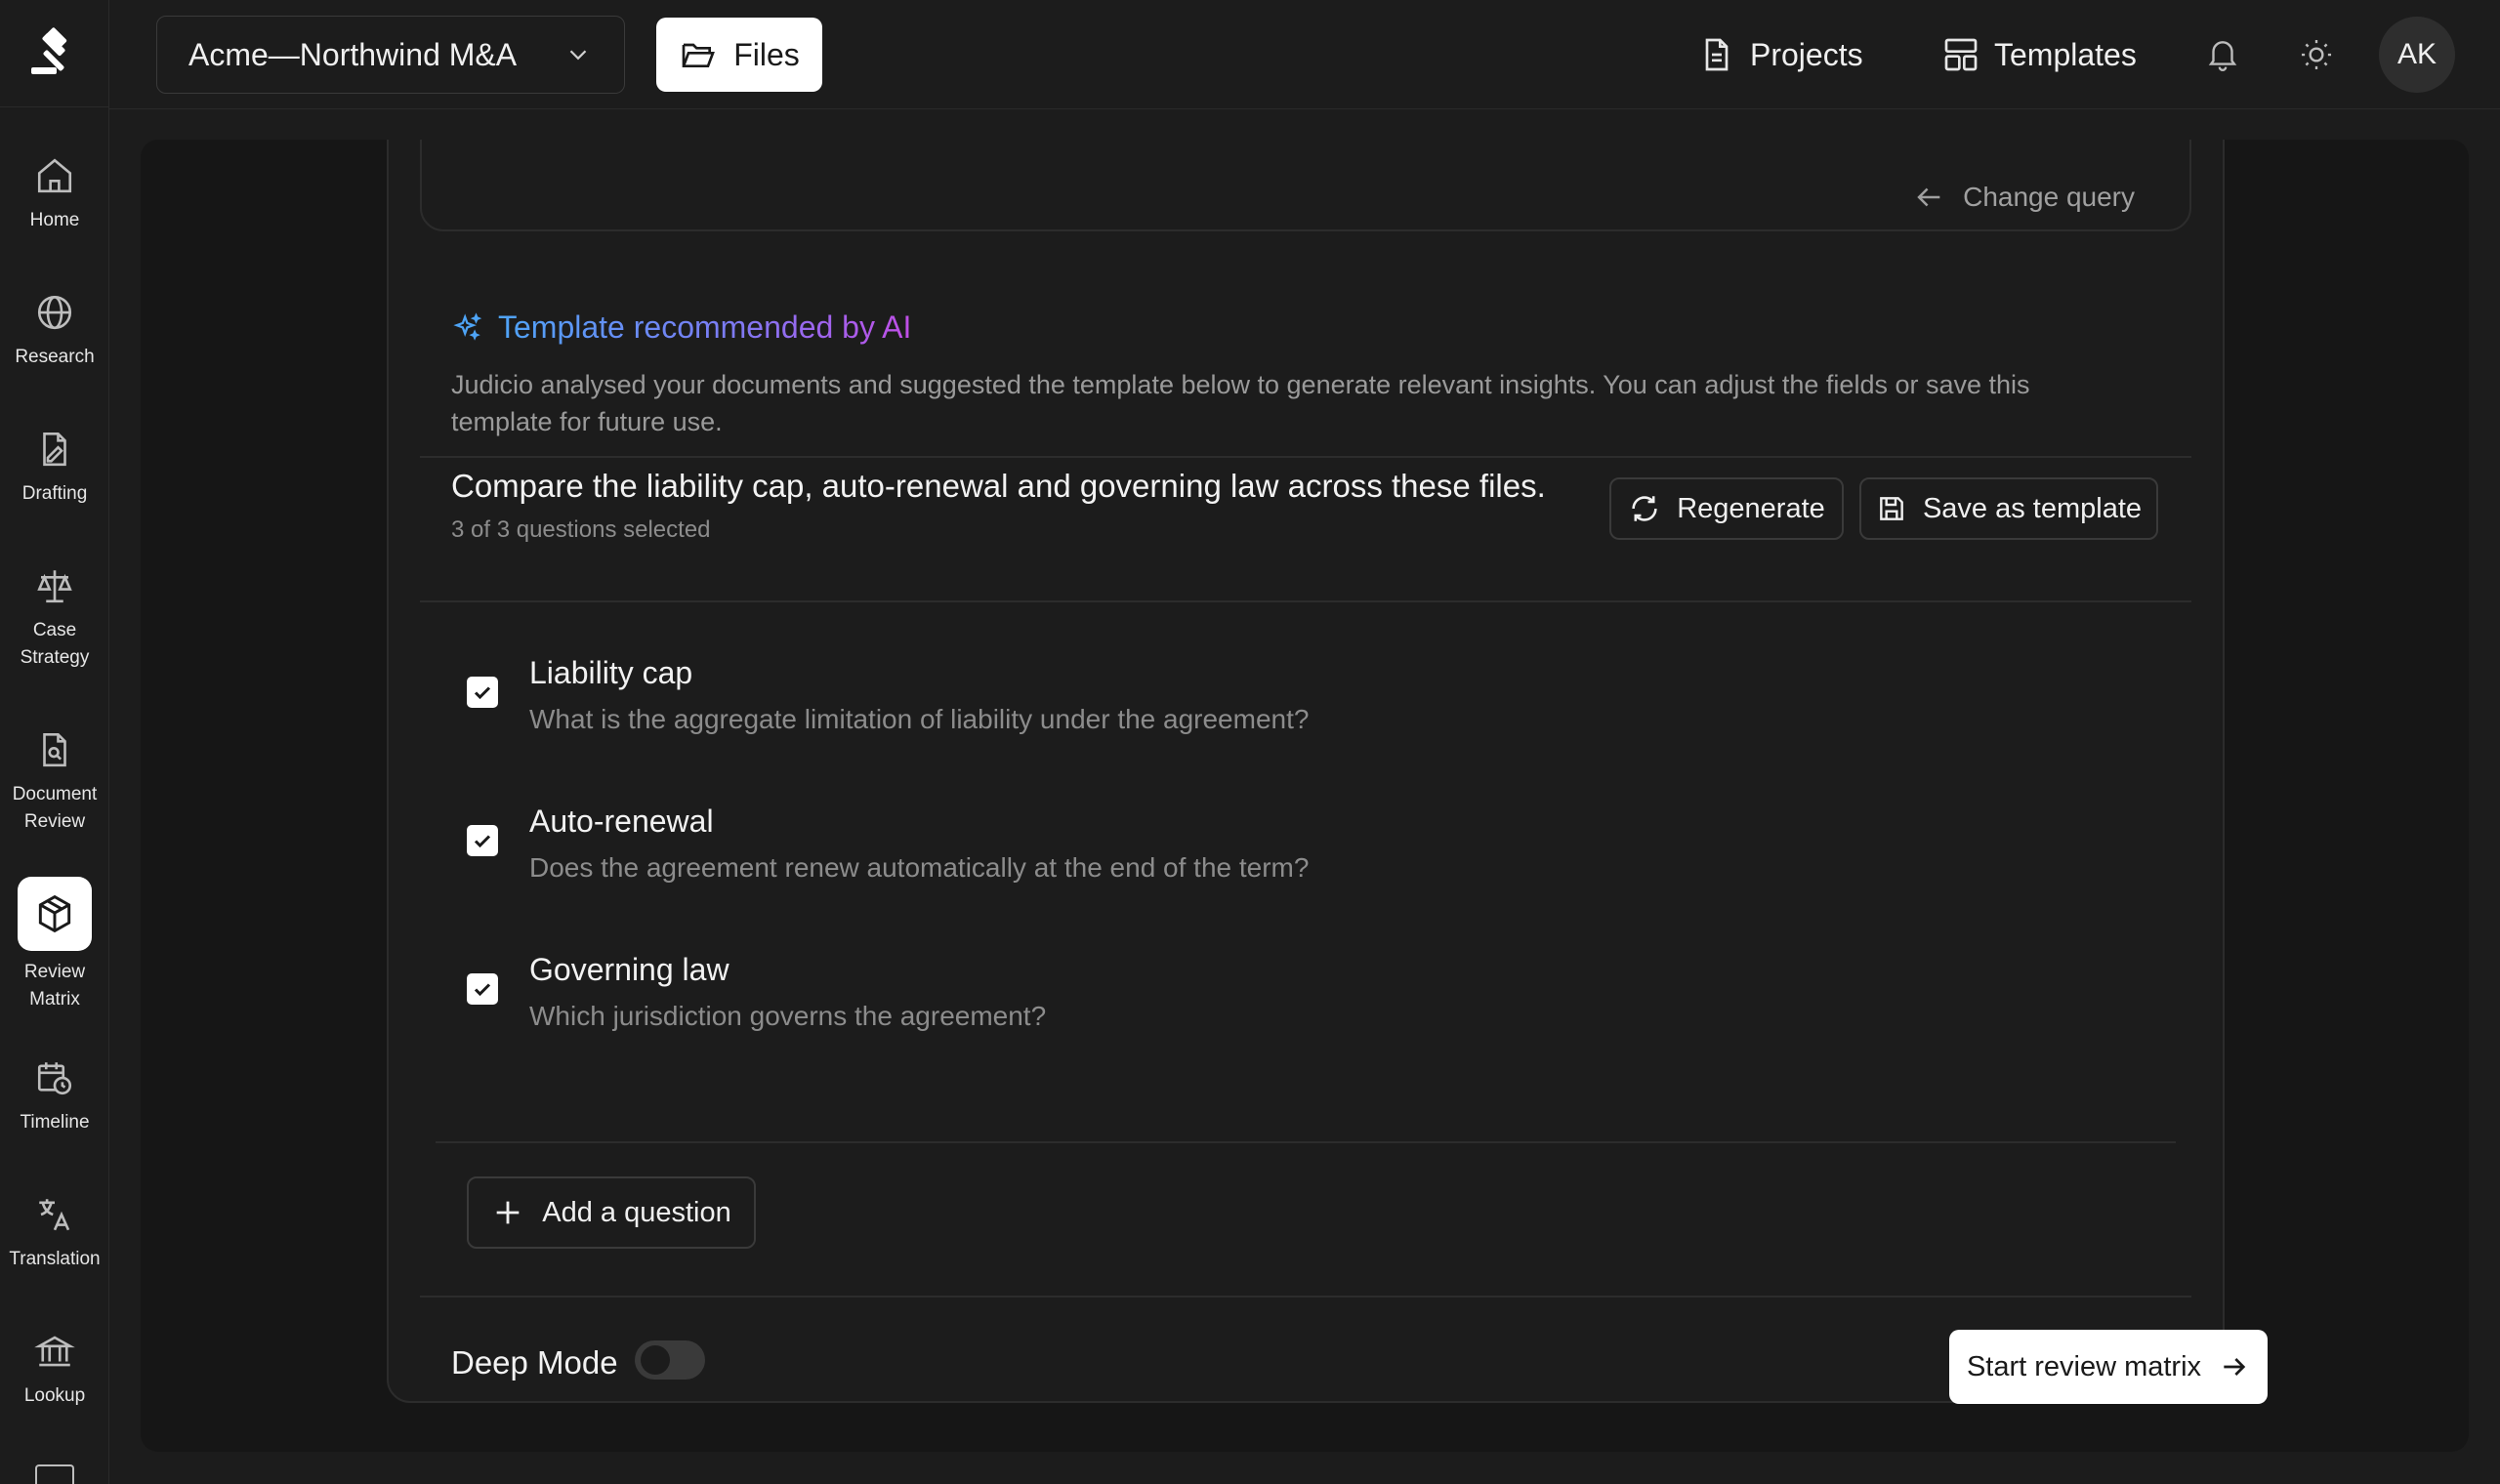 This screenshot has height=1484, width=2500. Describe the element at coordinates (534, 1363) in the screenshot. I see `deep-mode-label: Deep Mode` at that location.